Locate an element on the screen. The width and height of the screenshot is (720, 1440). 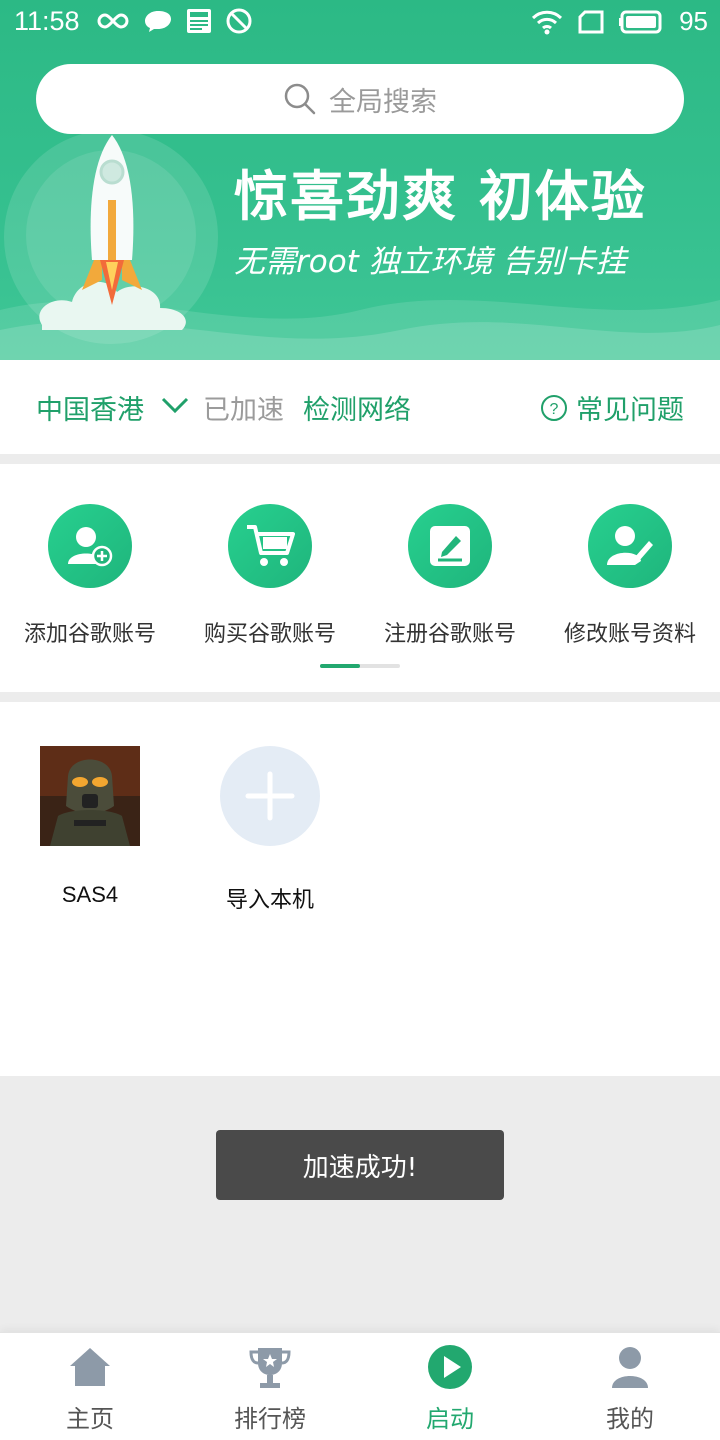
tab-home: 主页 is located at coordinates (90, 1388).